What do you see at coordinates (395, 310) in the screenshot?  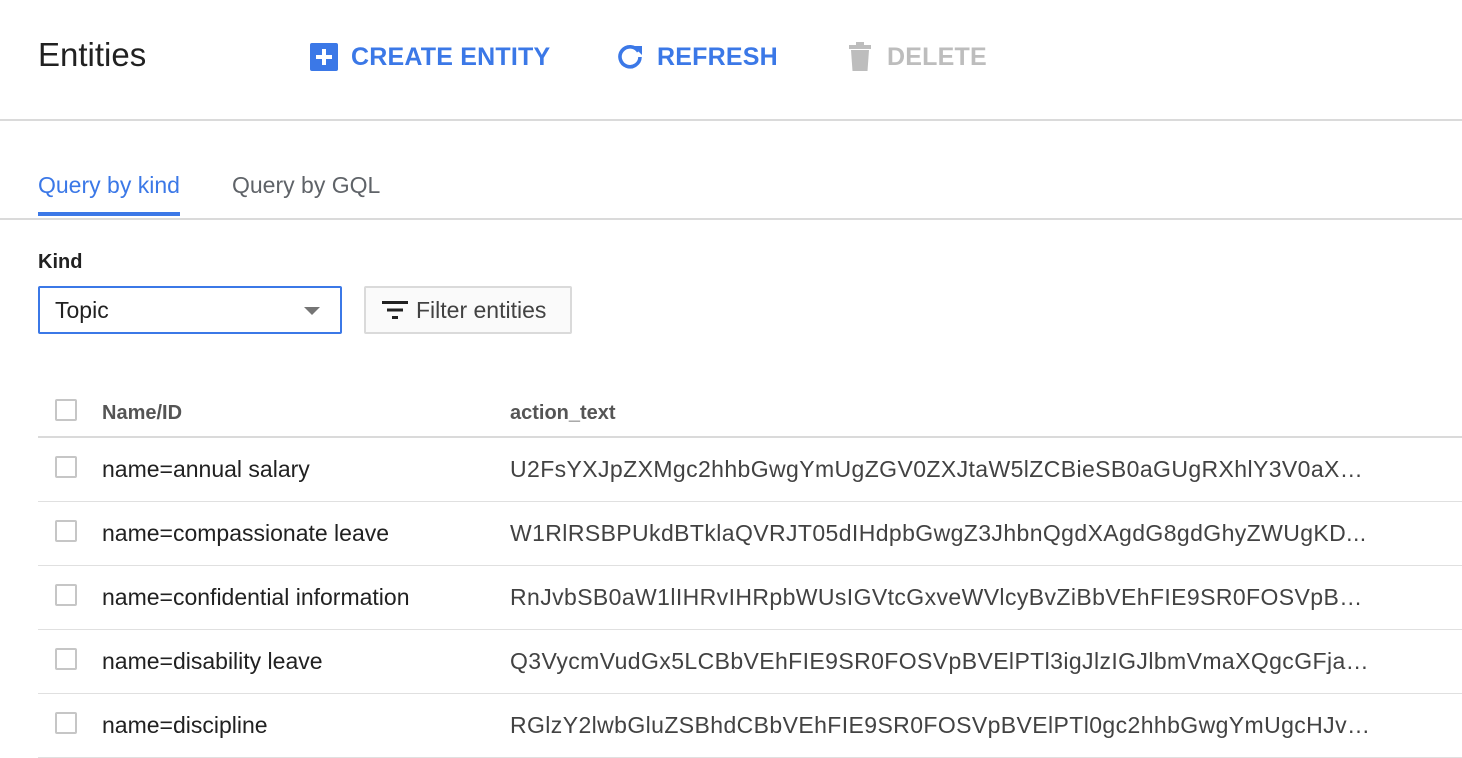 I see `filter-icon` at bounding box center [395, 310].